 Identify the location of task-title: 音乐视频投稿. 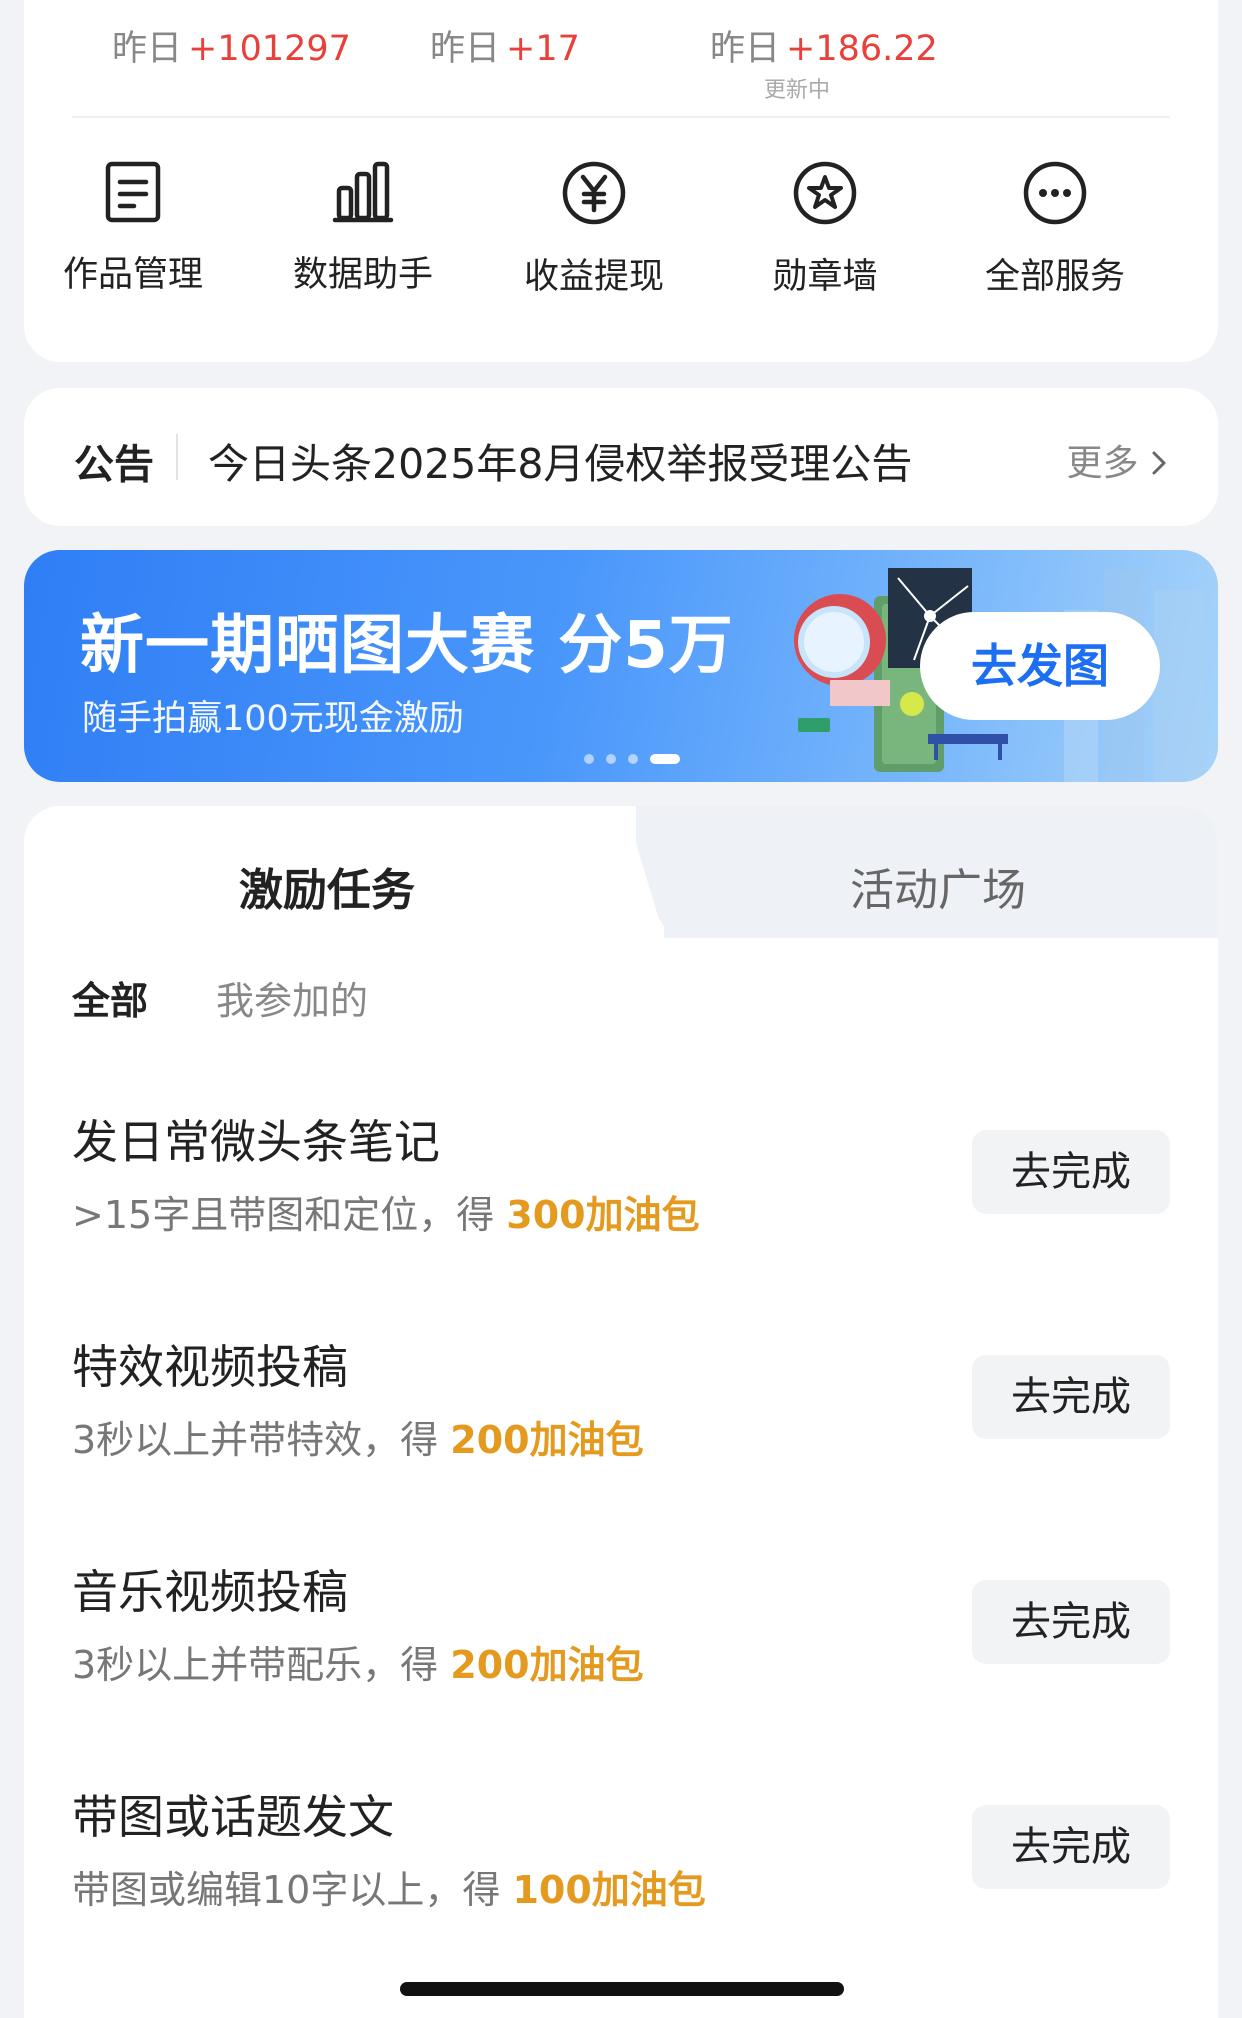
(210, 1592).